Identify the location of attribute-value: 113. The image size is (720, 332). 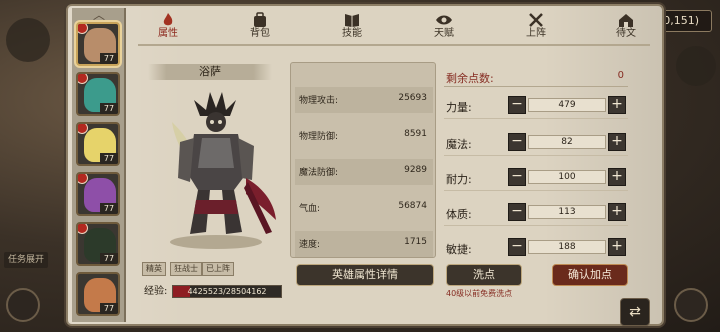
(567, 212).